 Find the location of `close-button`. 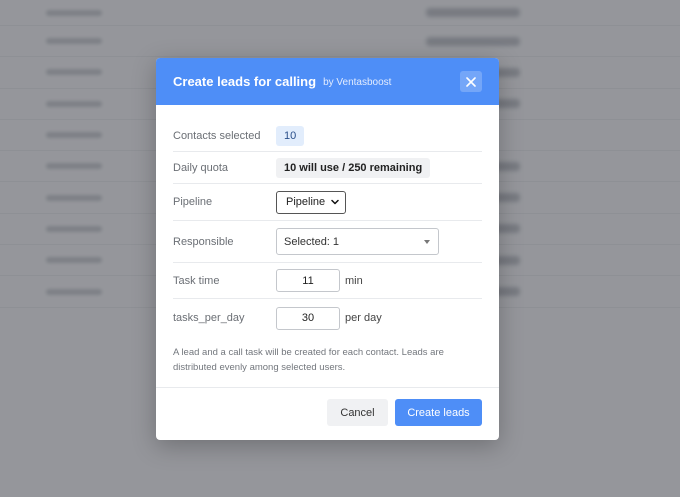

close-button is located at coordinates (471, 81).